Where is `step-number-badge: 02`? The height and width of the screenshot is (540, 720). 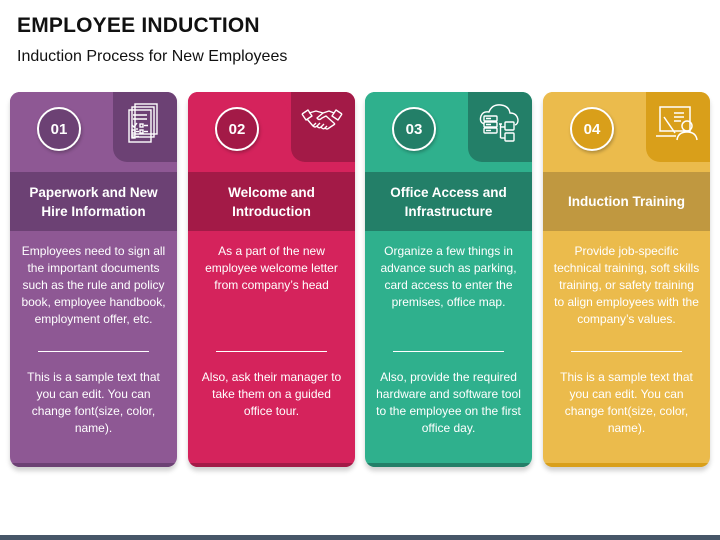 step-number-badge: 02 is located at coordinates (237, 129).